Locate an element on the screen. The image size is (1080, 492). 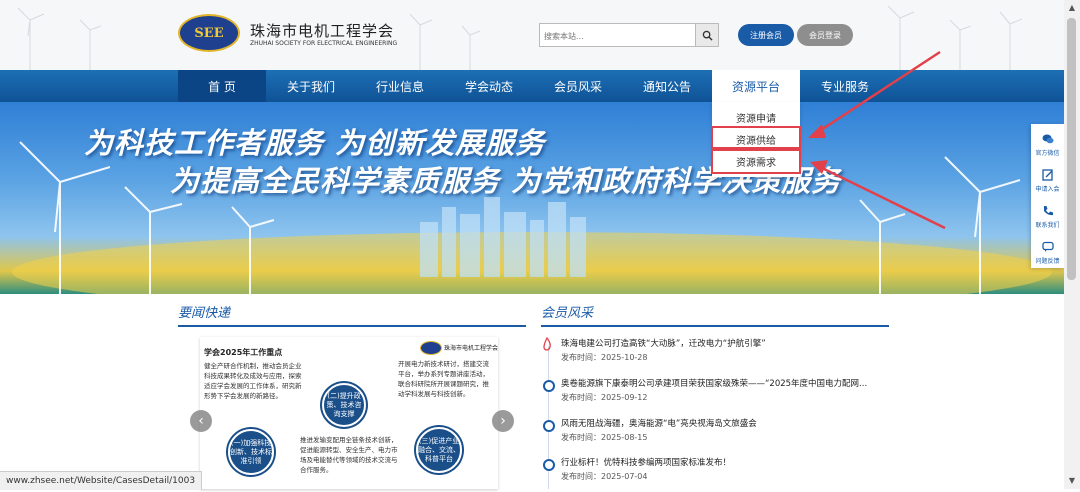
sidebar-label-contact: 联系我们 is located at coordinates (1047, 225).